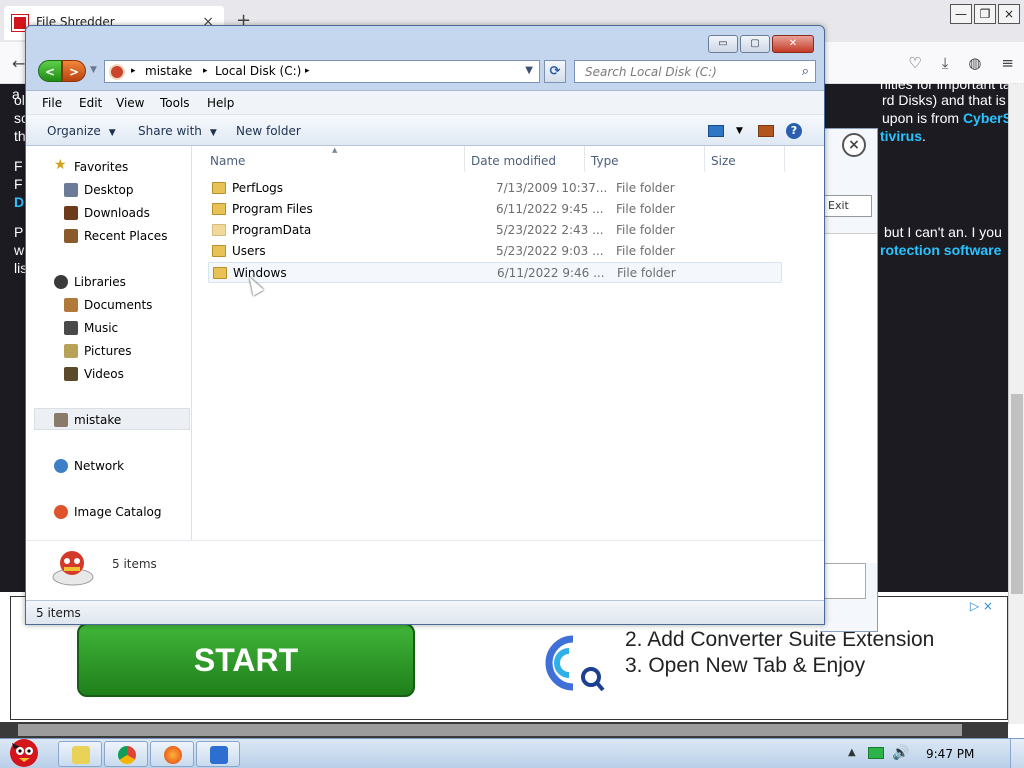 Image resolution: width=1024 pixels, height=768 pixels. I want to click on taskbar: ▲ 🔊 9:47 PM, so click(512, 753).